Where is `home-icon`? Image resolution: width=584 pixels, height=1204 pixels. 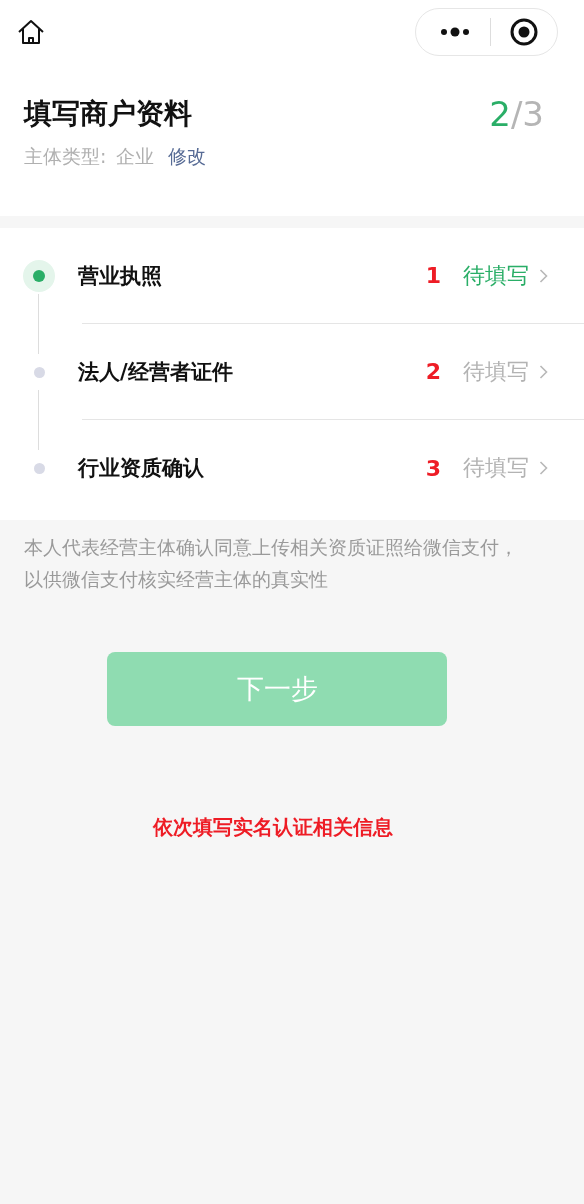
home-icon is located at coordinates (31, 32).